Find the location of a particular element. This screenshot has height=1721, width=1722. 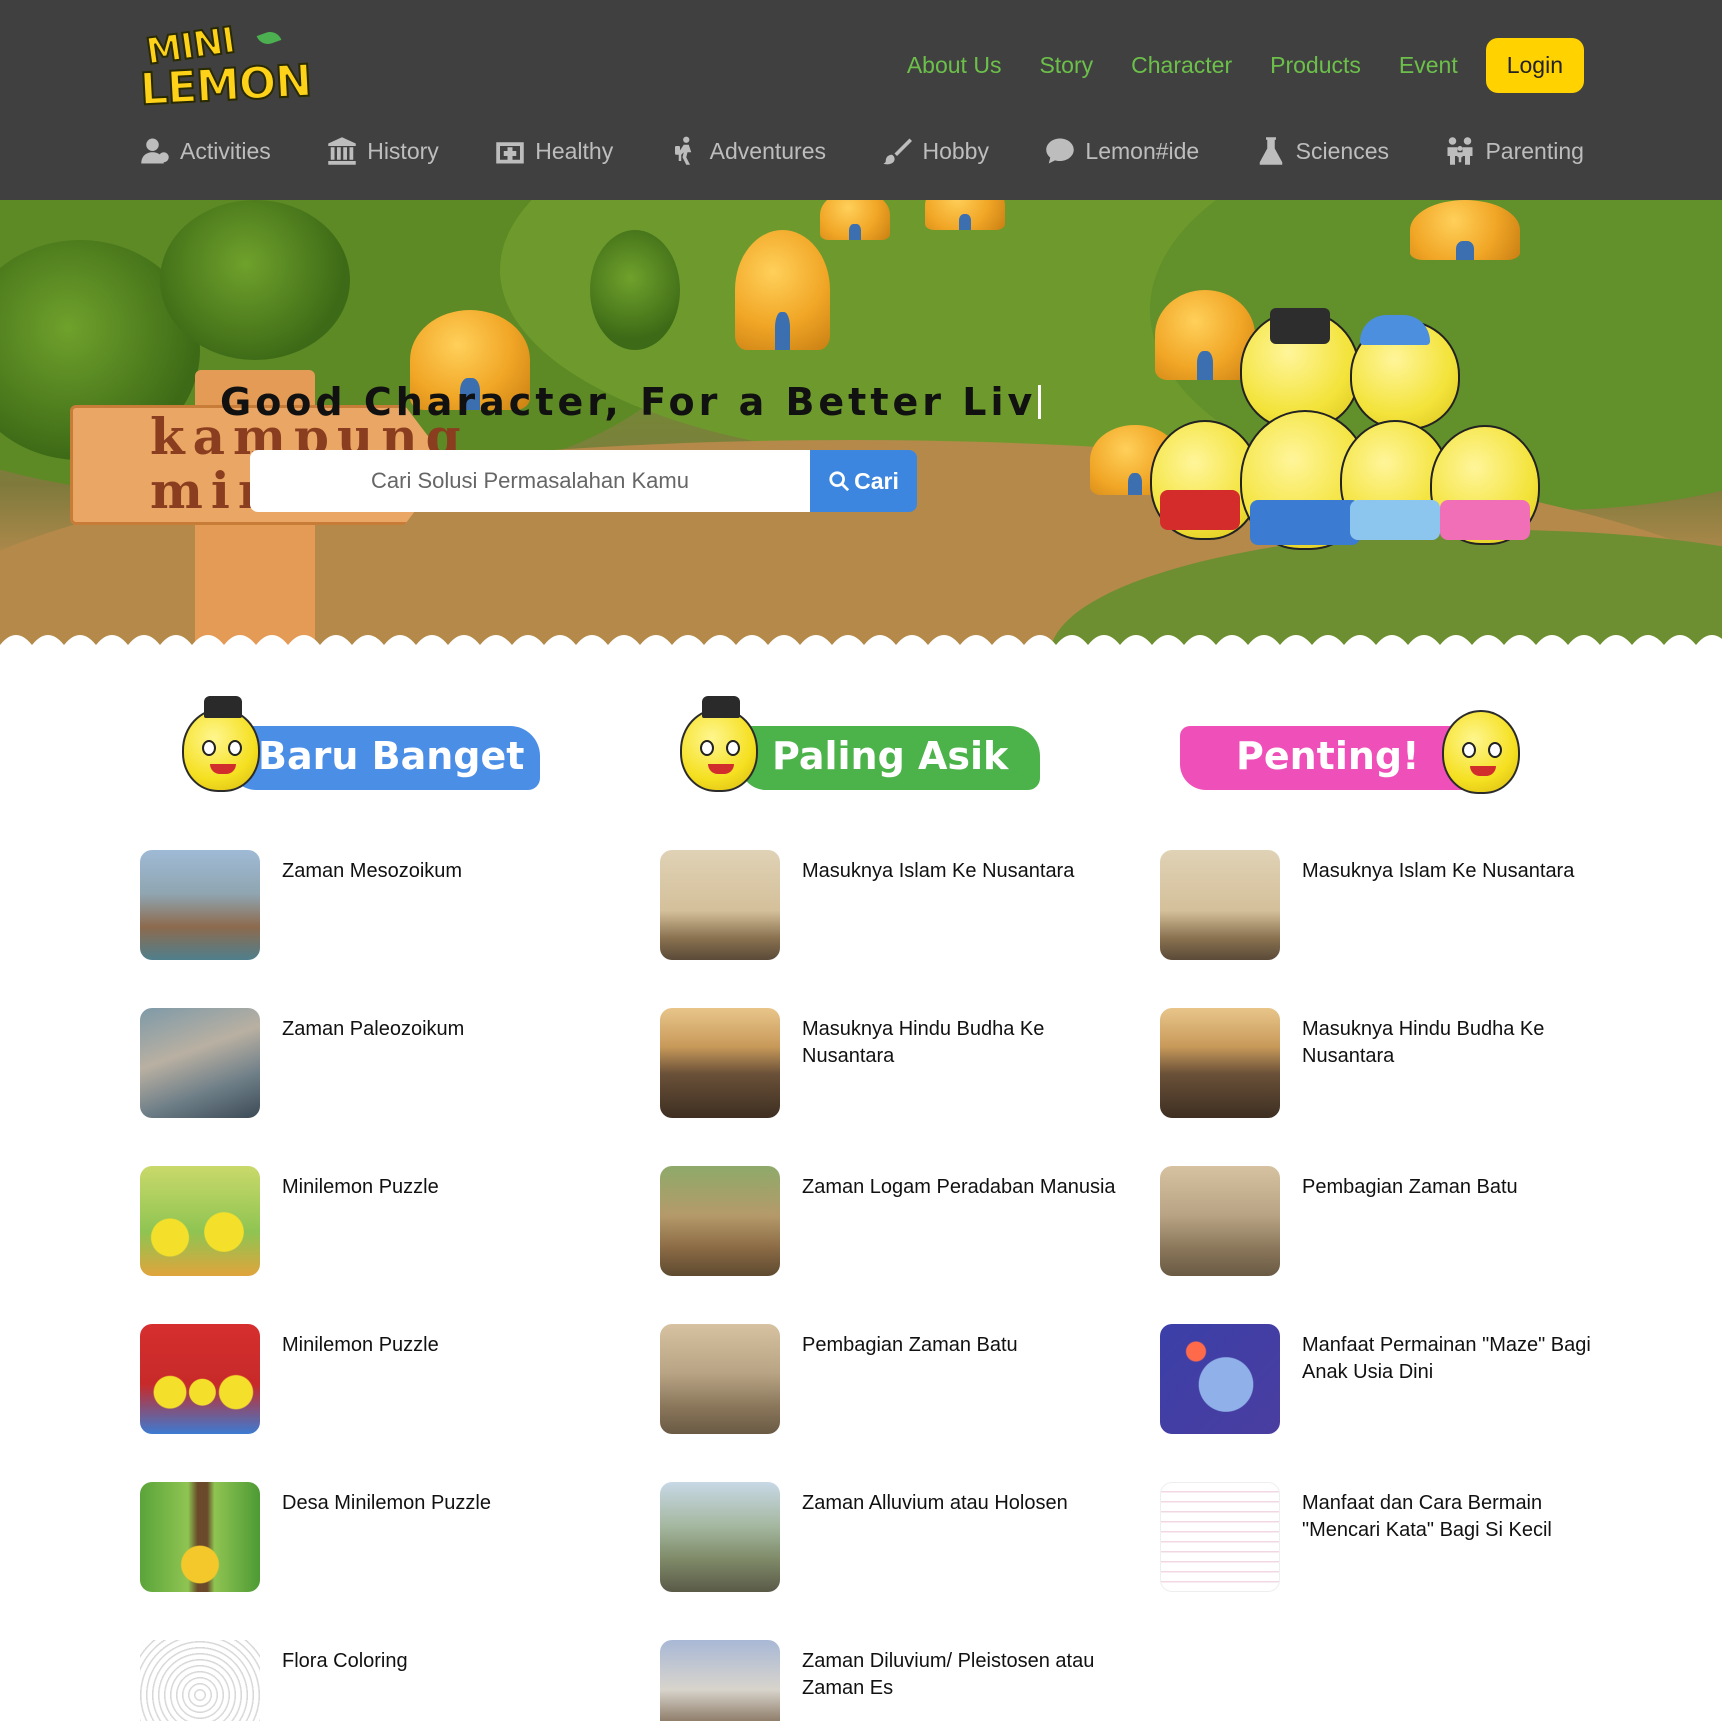

category-sciences: Sciences is located at coordinates (1322, 151).